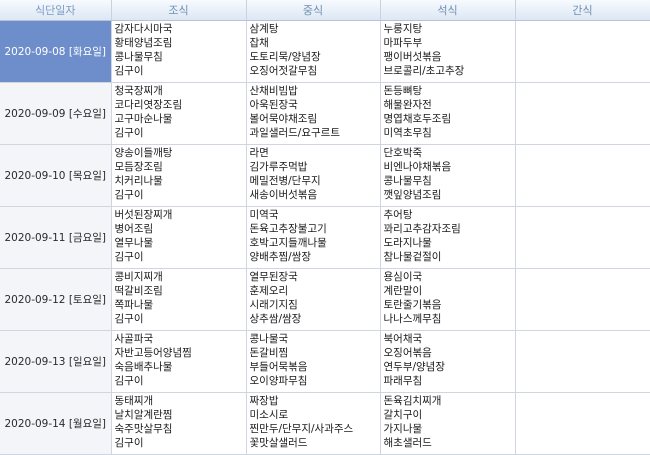 This screenshot has height=455, width=650. Describe the element at coordinates (134, 401) in the screenshot. I see `menu-item: 동태찌개` at that location.